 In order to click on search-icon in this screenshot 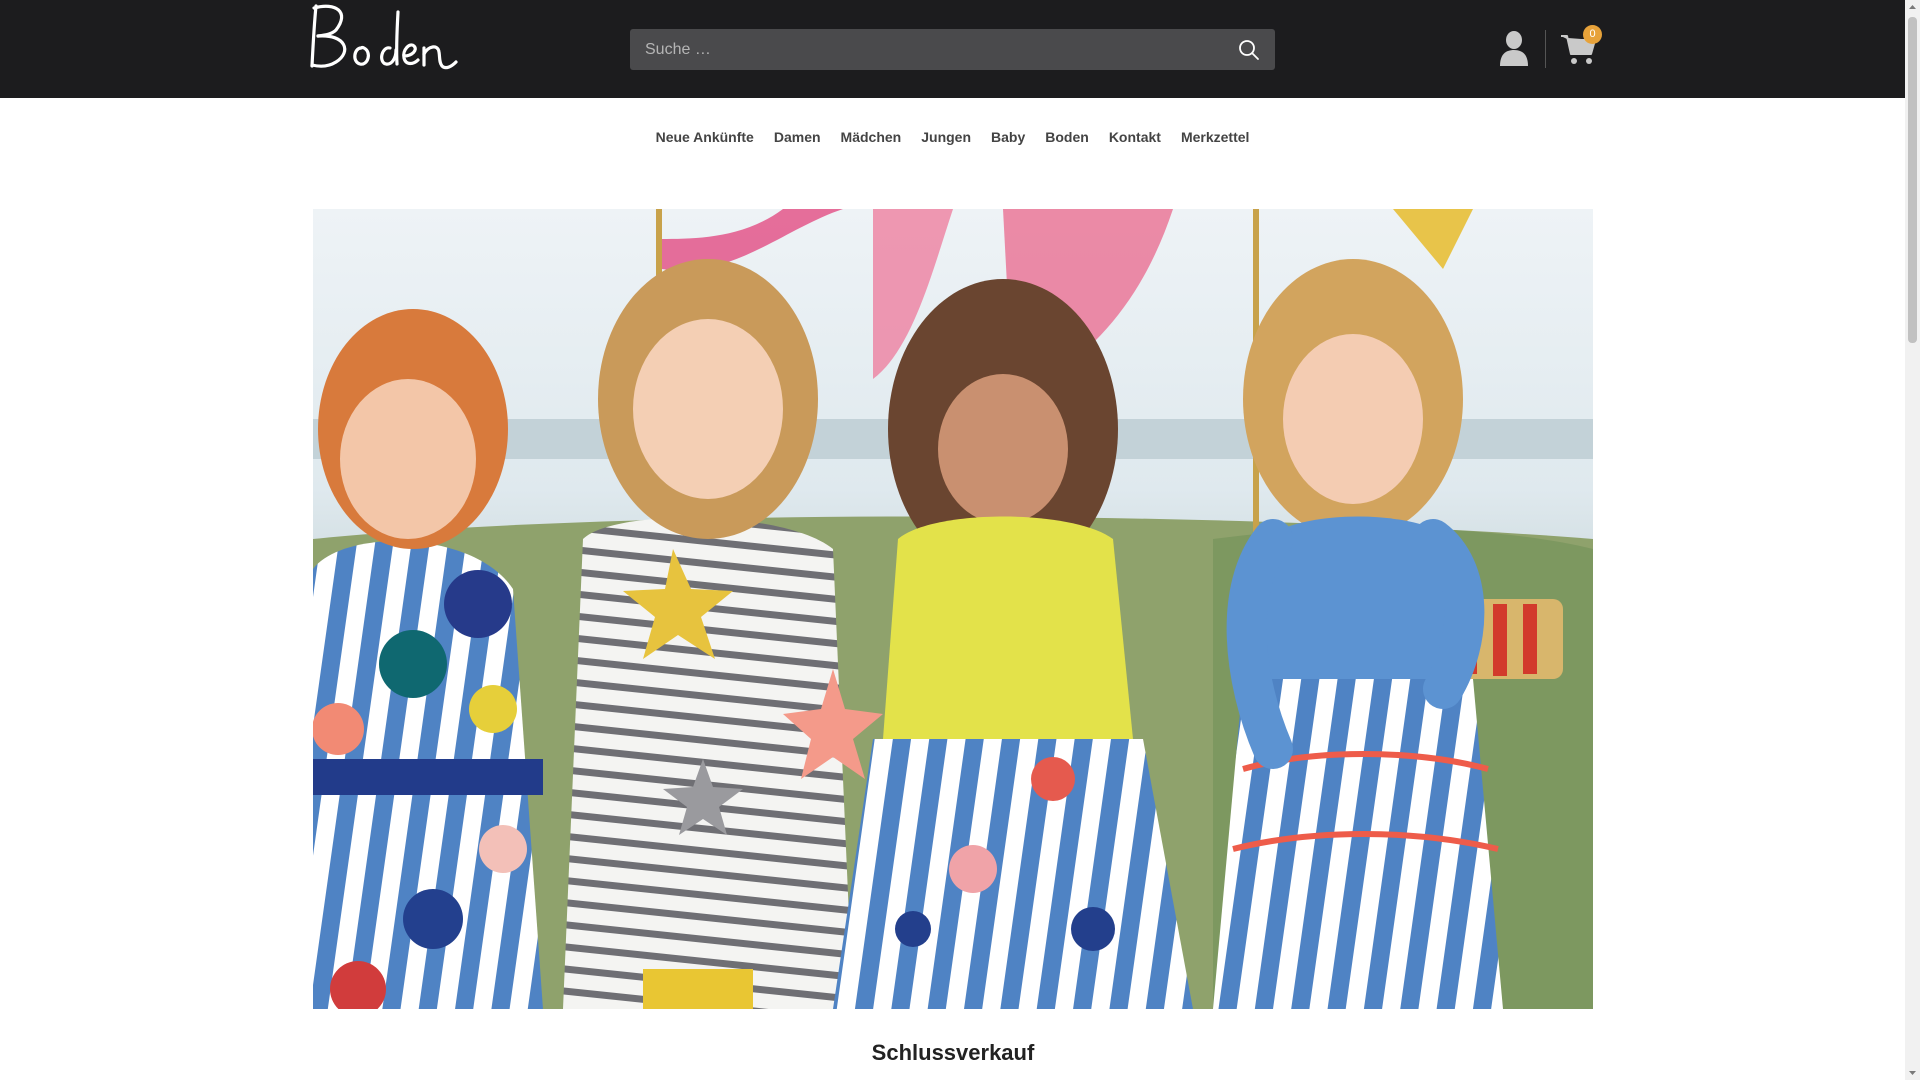, I will do `click(1249, 50)`.